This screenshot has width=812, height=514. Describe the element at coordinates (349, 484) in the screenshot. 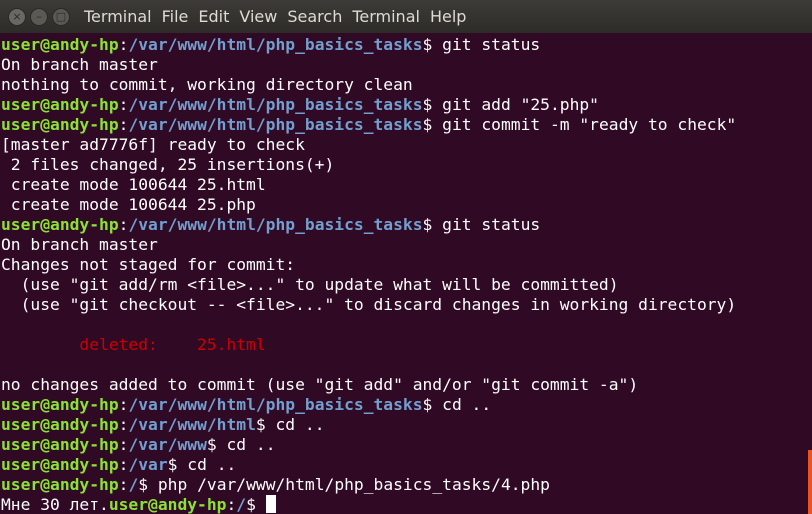

I see `command-text: php /var/www/html/php_basics_tasks/4.php` at that location.